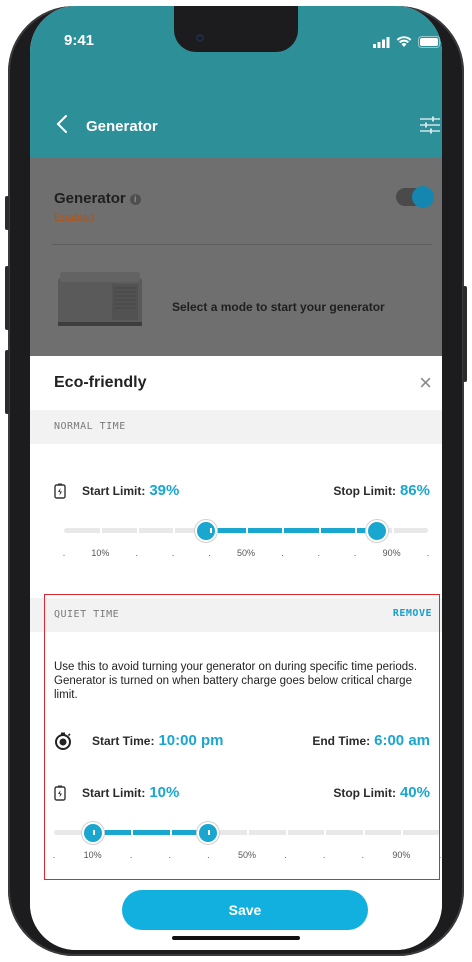 The width and height of the screenshot is (472, 962). Describe the element at coordinates (377, 531) in the screenshot. I see `normal-stop-thumb` at that location.